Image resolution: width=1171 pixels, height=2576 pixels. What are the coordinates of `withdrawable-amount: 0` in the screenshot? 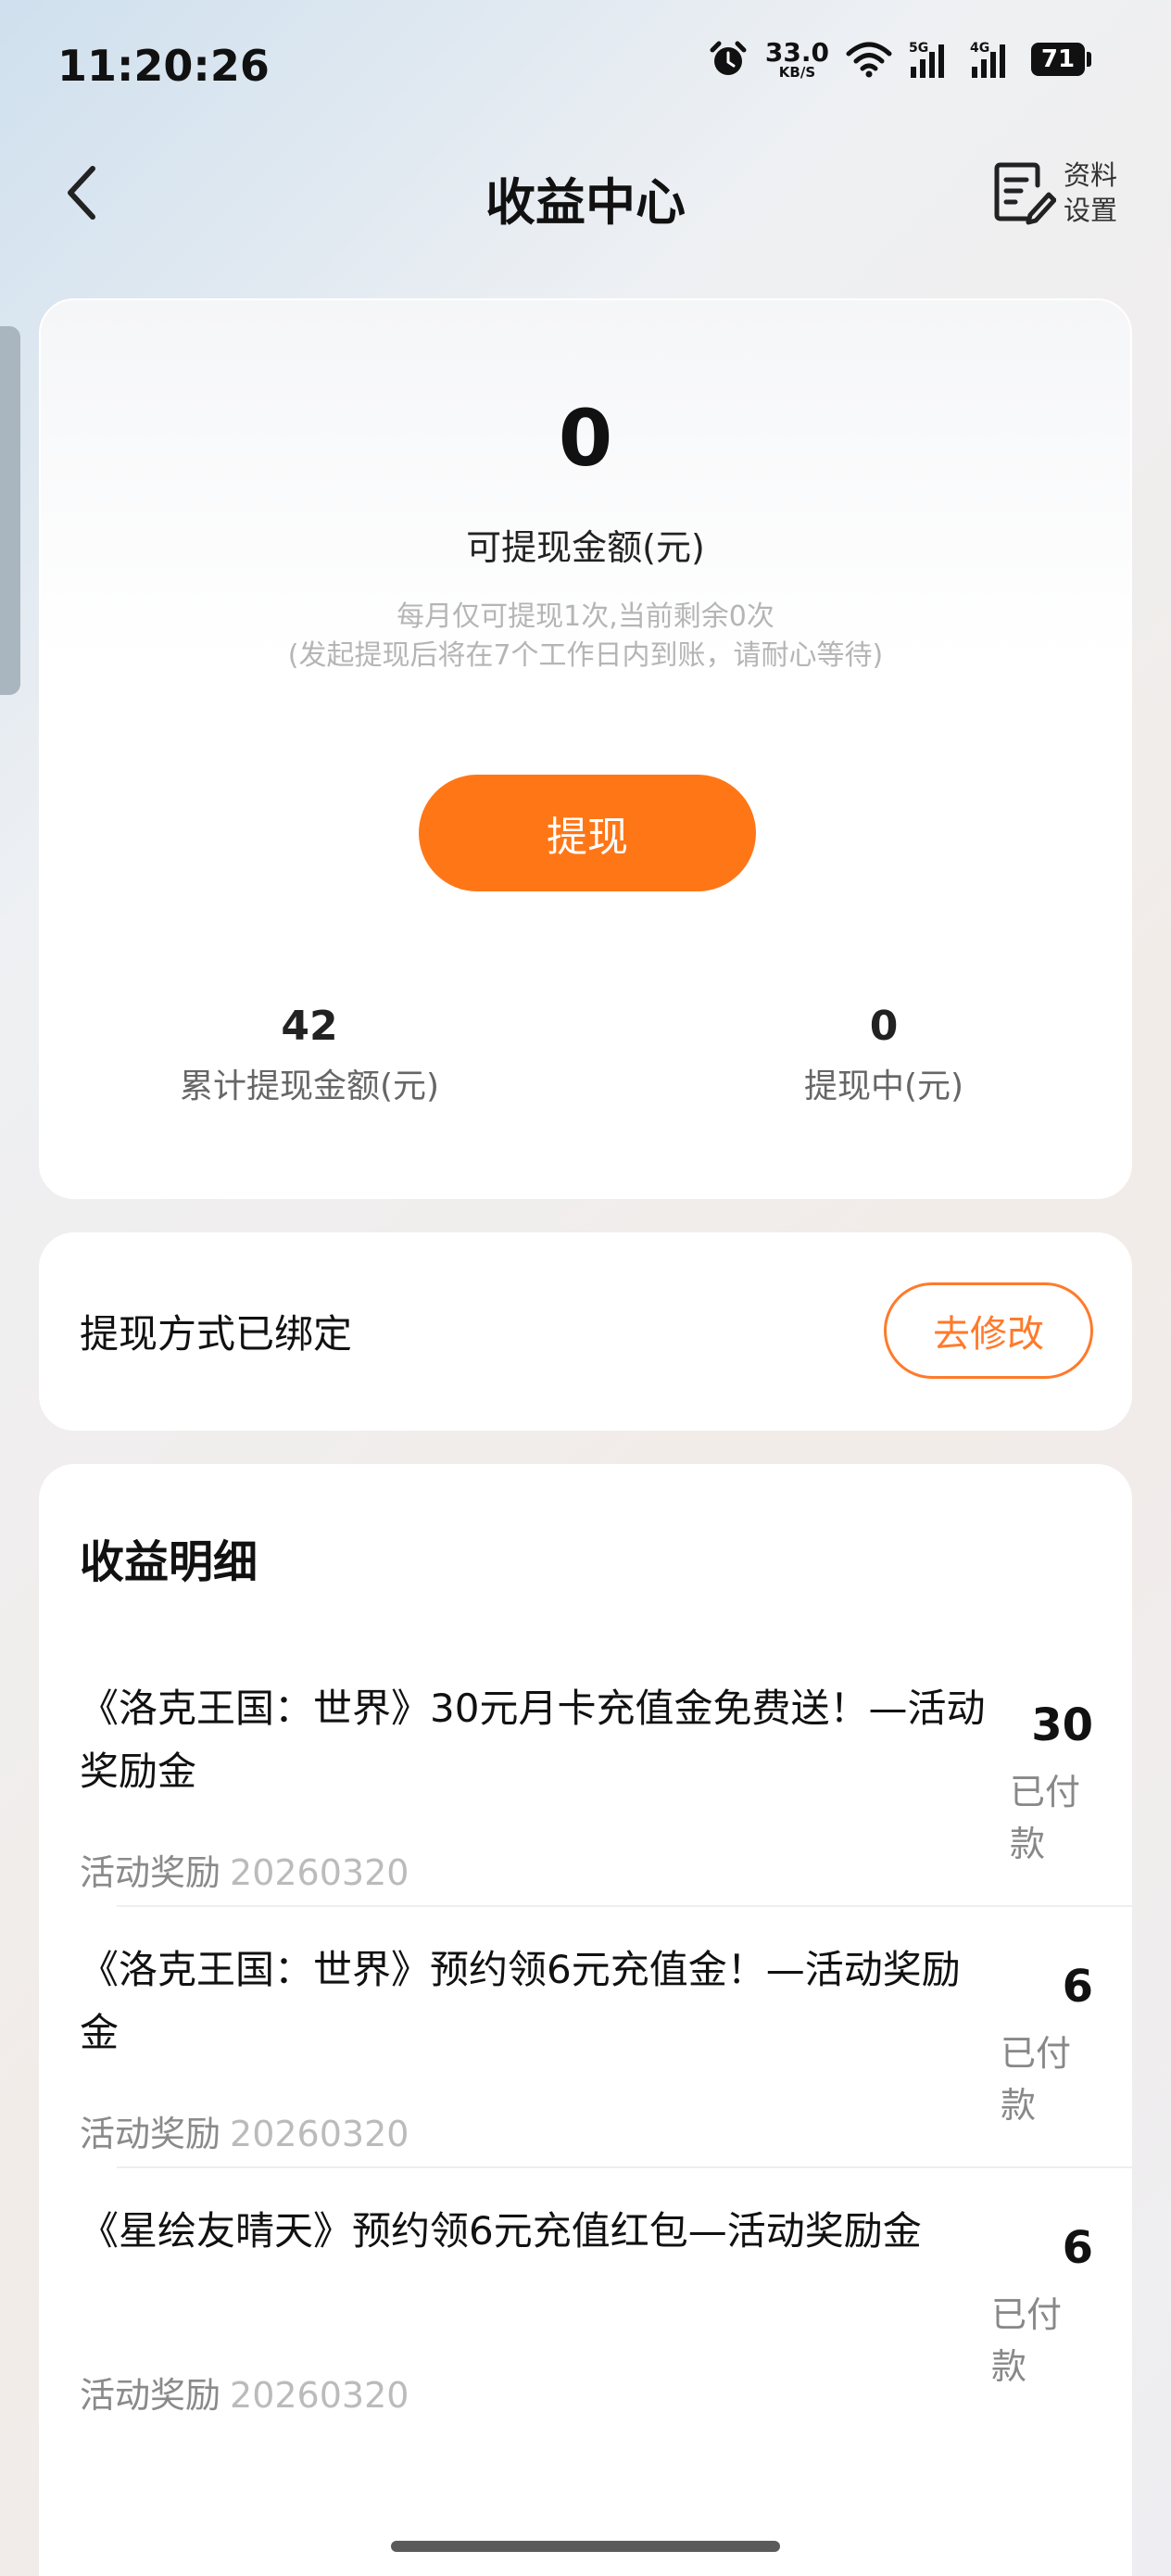 It's located at (585, 438).